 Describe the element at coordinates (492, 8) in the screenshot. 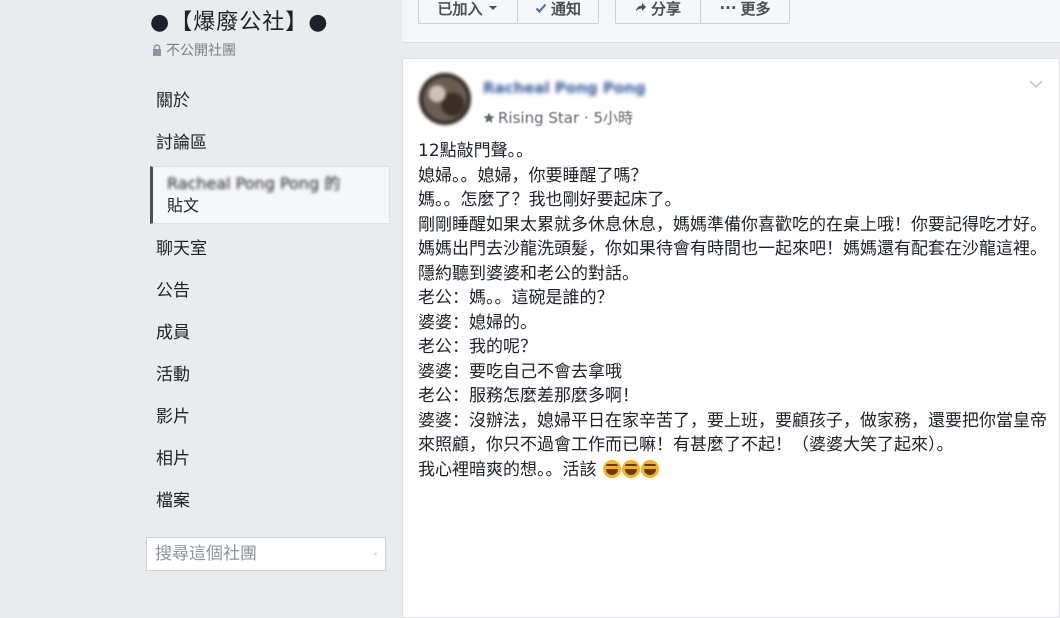

I see `caret-down-icon` at that location.